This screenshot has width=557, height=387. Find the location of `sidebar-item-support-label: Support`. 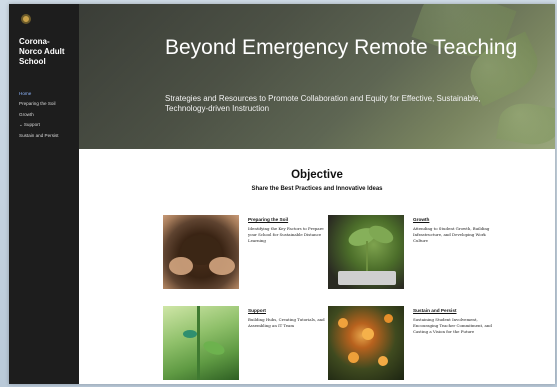

sidebar-item-support-label: Support is located at coordinates (31, 125).